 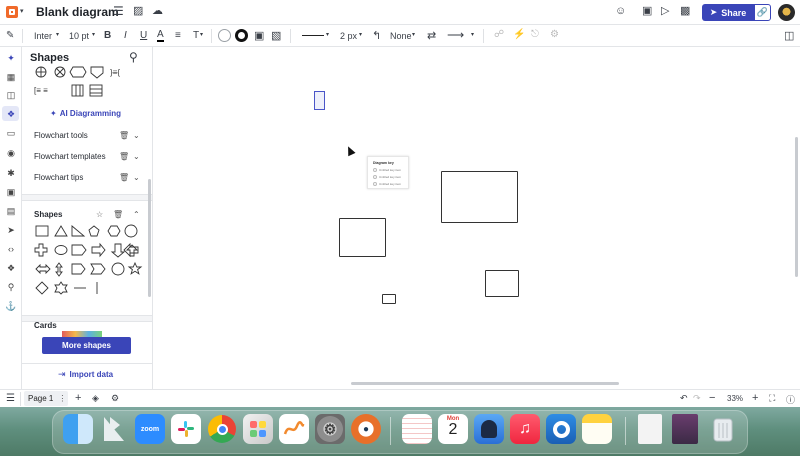 What do you see at coordinates (697, 398) in the screenshot?
I see `redo-icon: ↷` at bounding box center [697, 398].